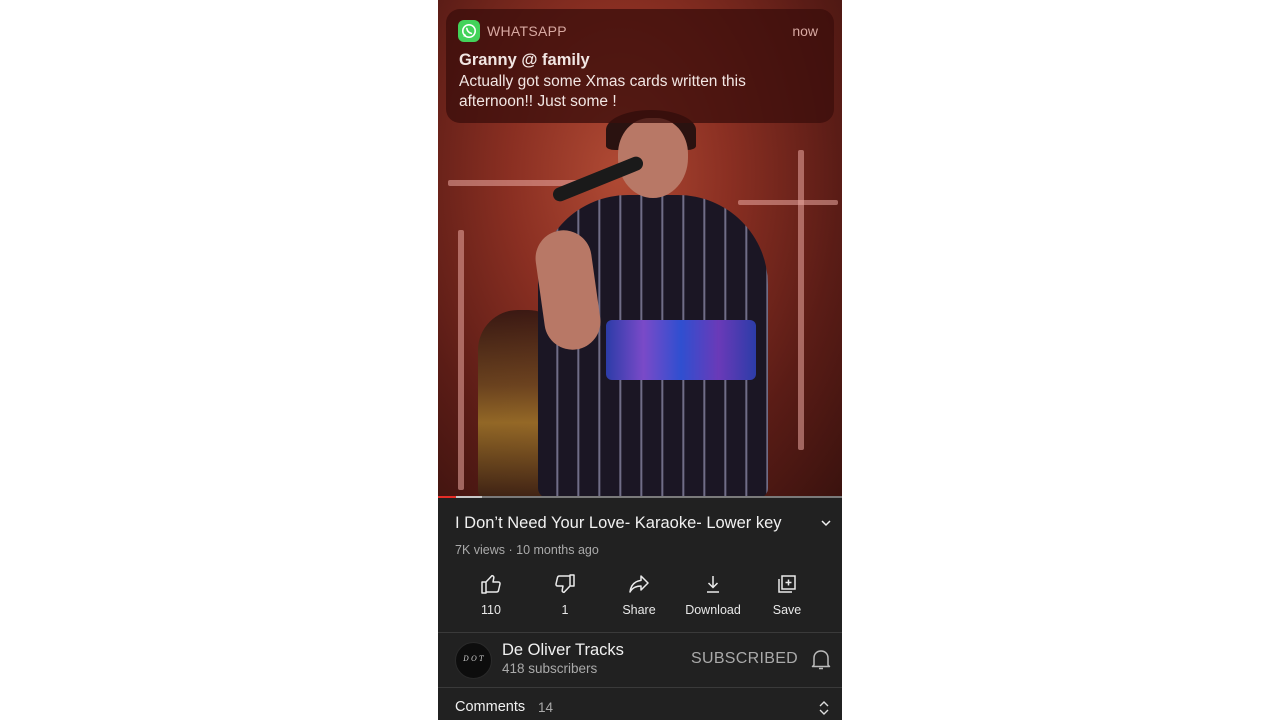  What do you see at coordinates (527, 550) in the screenshot?
I see `video-meta: 7K views · 10 months ago` at bounding box center [527, 550].